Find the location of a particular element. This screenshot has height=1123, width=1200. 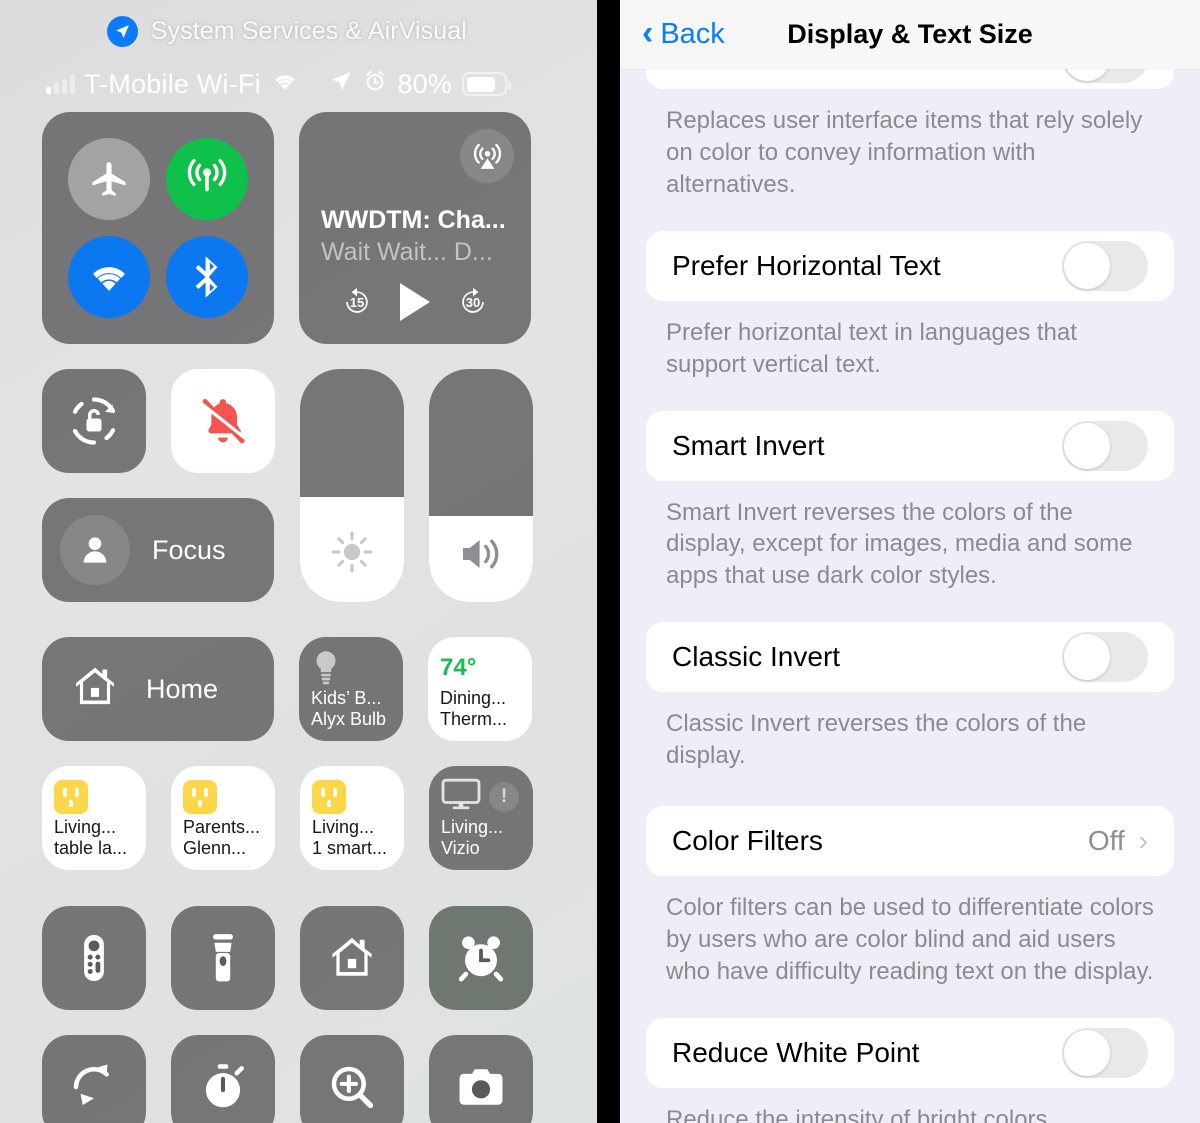

warning-icon: ! is located at coordinates (504, 796).